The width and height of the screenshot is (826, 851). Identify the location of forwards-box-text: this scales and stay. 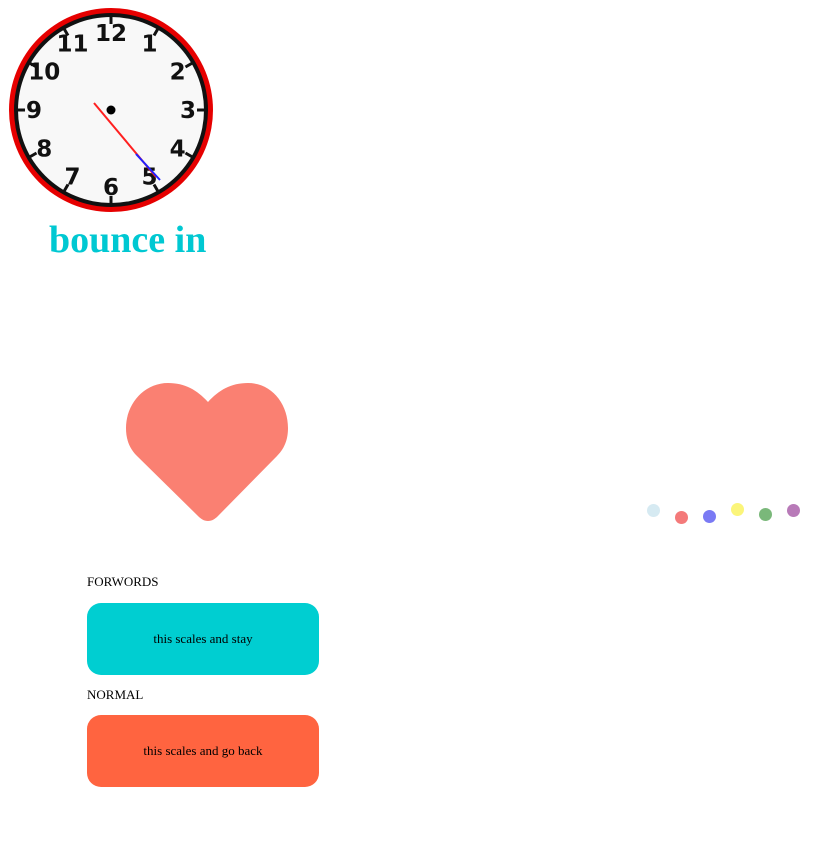
(203, 638).